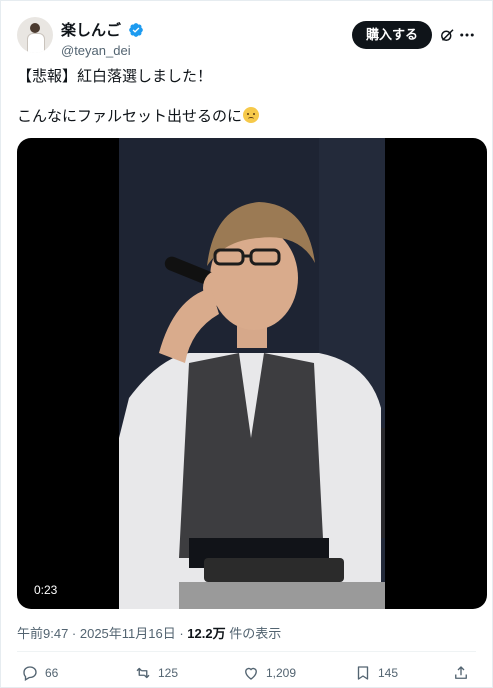  Describe the element at coordinates (363, 673) in the screenshot. I see `bookmark-icon` at that location.